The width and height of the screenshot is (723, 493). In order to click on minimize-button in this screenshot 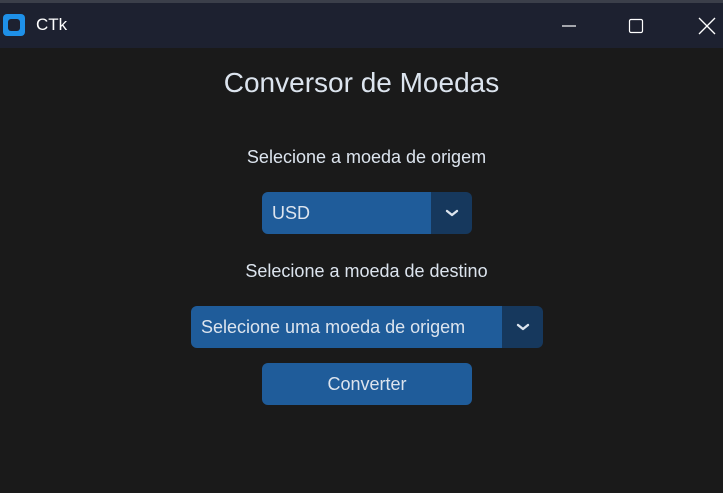, I will do `click(569, 25)`.